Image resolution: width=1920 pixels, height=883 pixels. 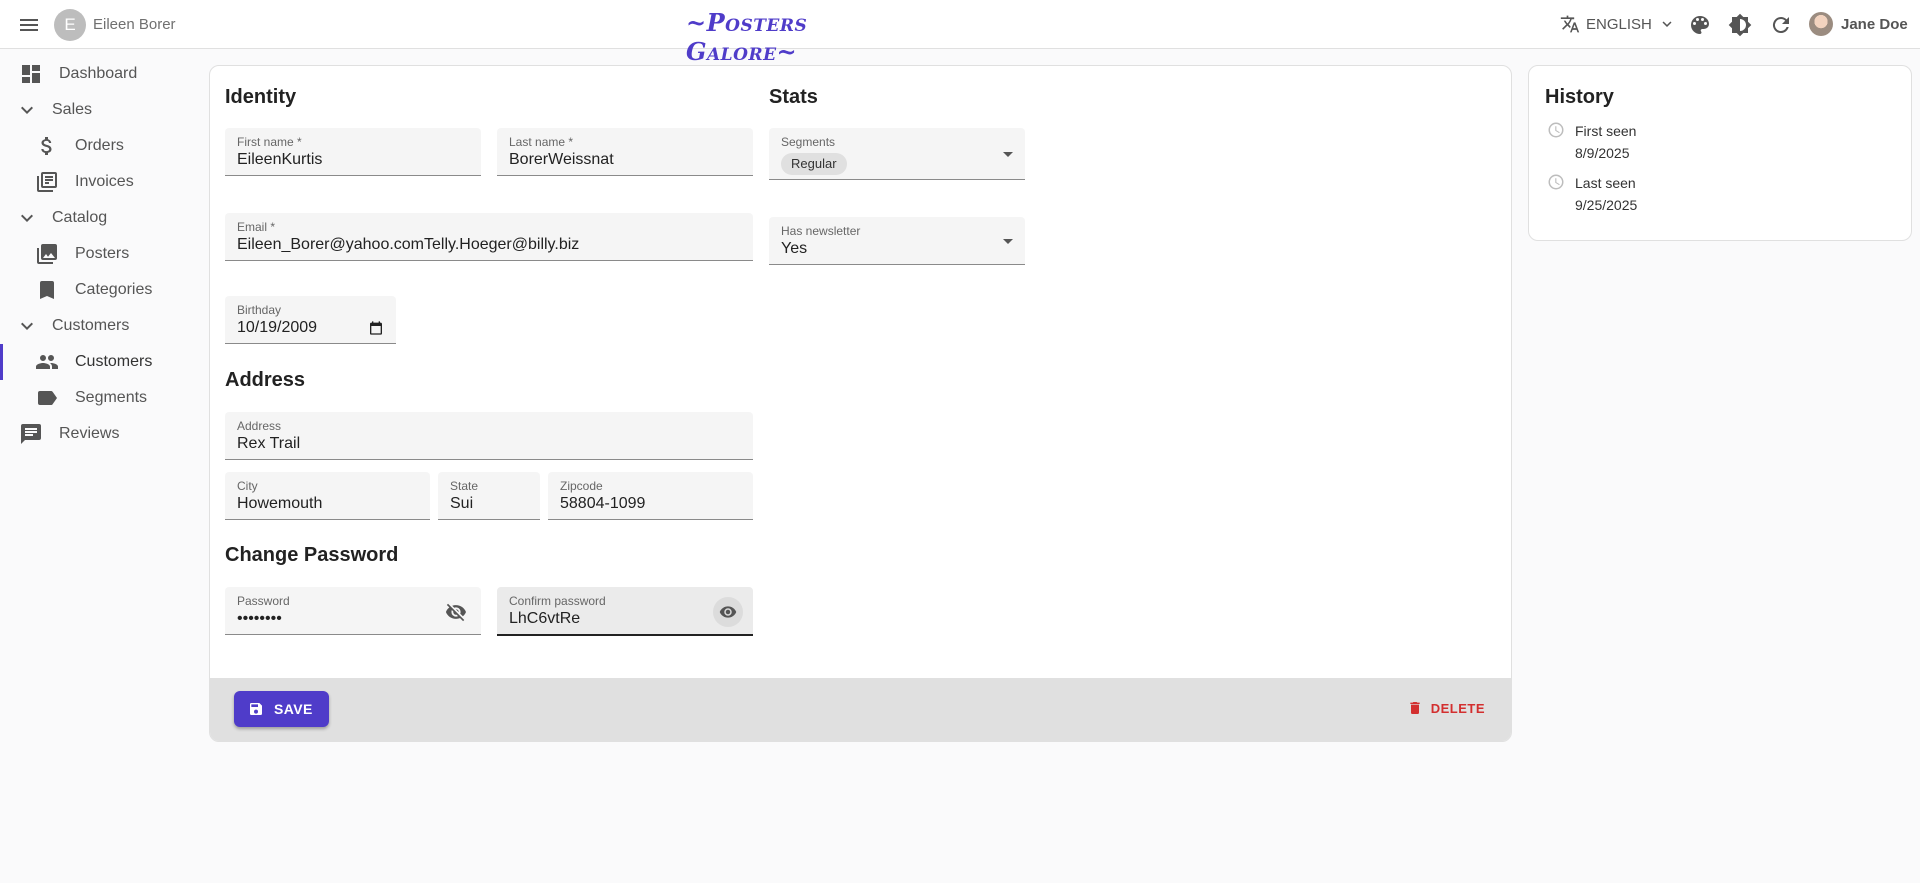 What do you see at coordinates (269, 443) in the screenshot?
I see `field-value: Rex Trail` at bounding box center [269, 443].